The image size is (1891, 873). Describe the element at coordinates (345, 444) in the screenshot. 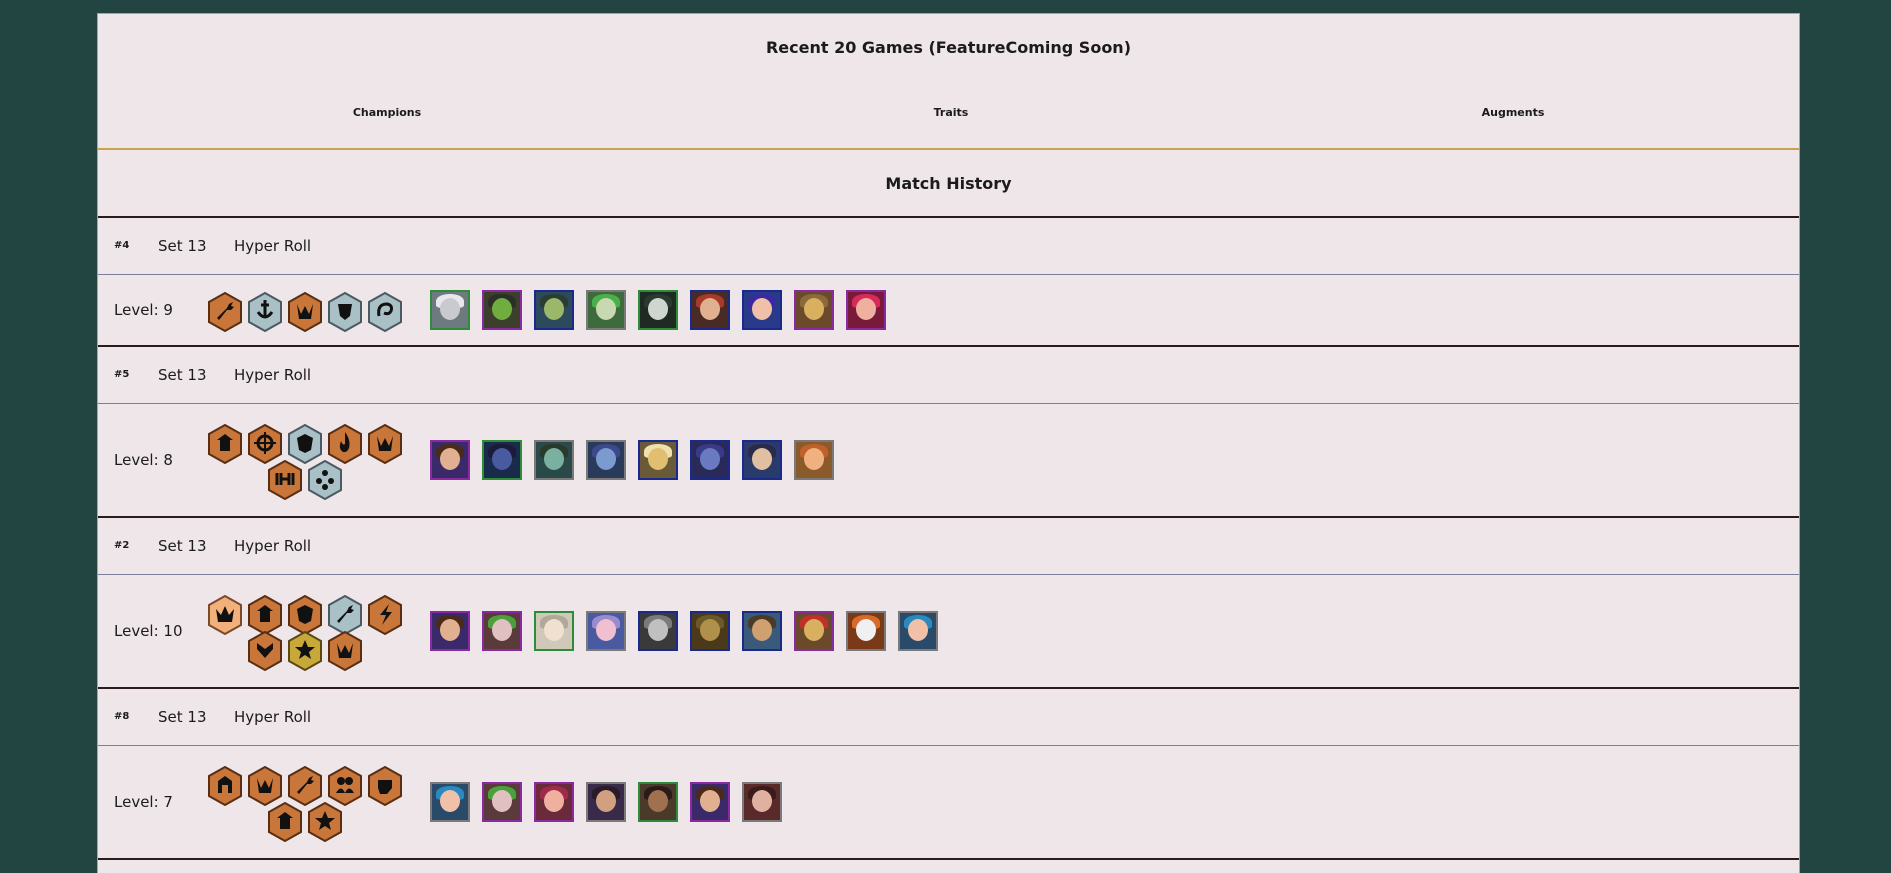

I see `flame-trait-icon` at that location.